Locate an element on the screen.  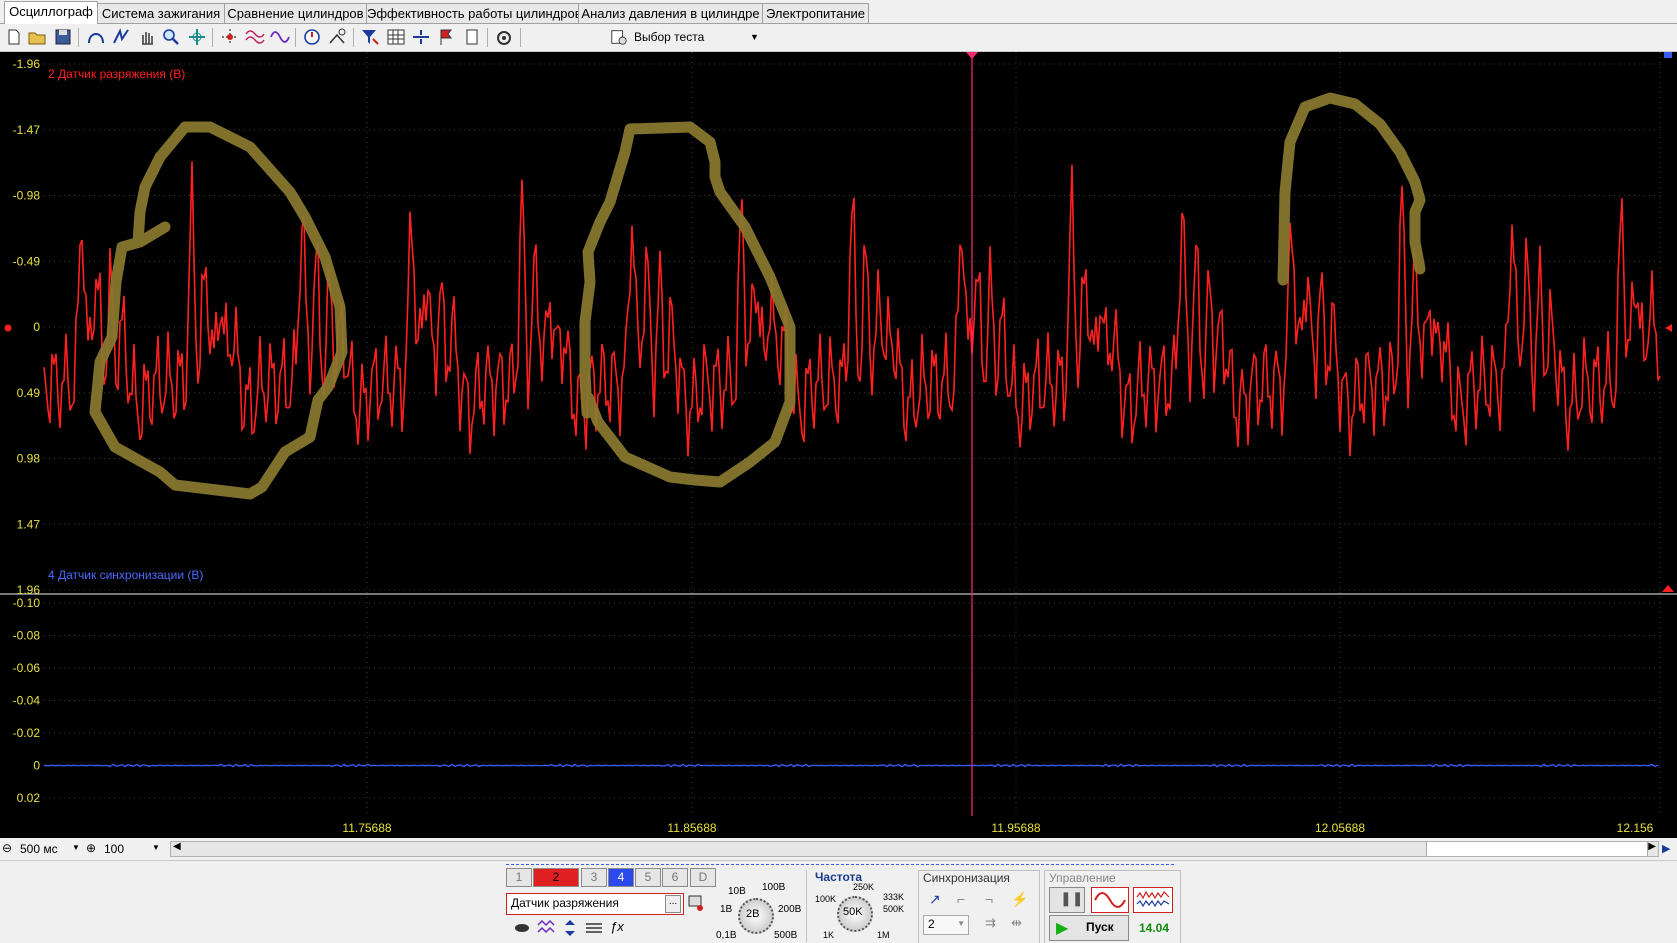
sync-channel-select: 2 ▼ is located at coordinates (946, 925).